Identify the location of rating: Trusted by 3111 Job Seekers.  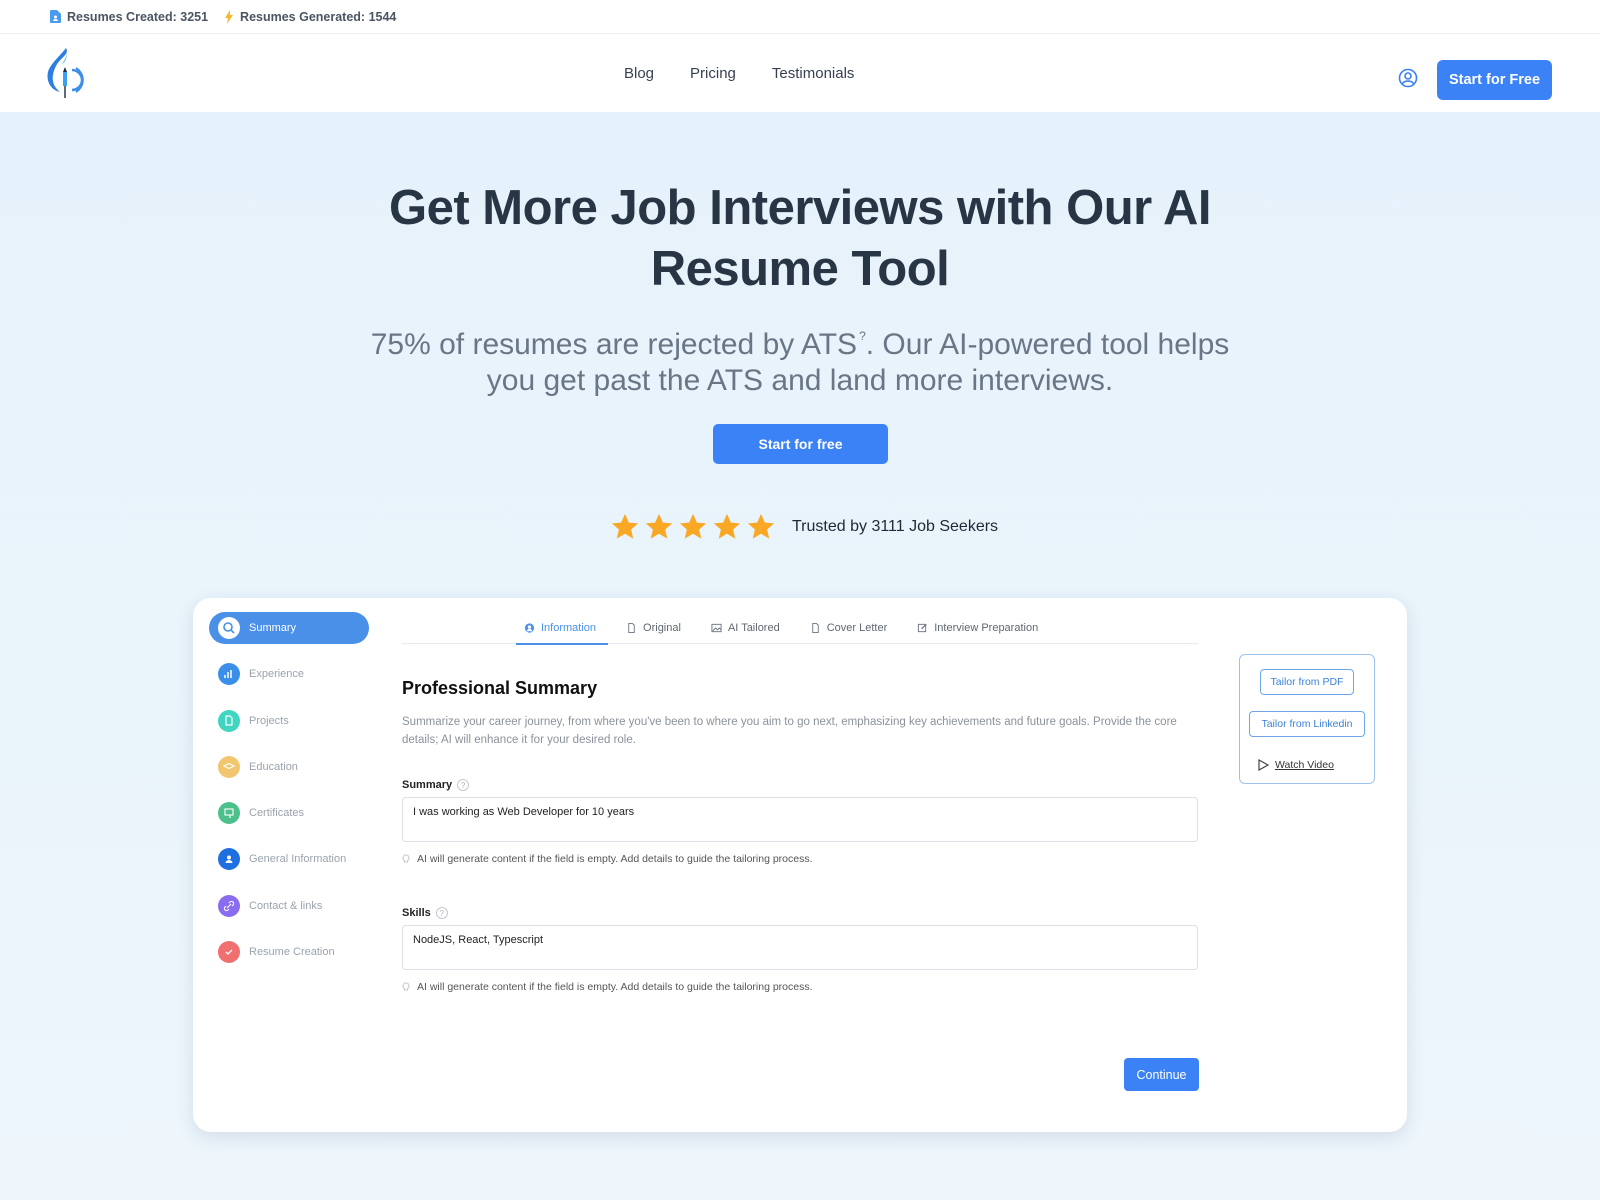
(804, 527).